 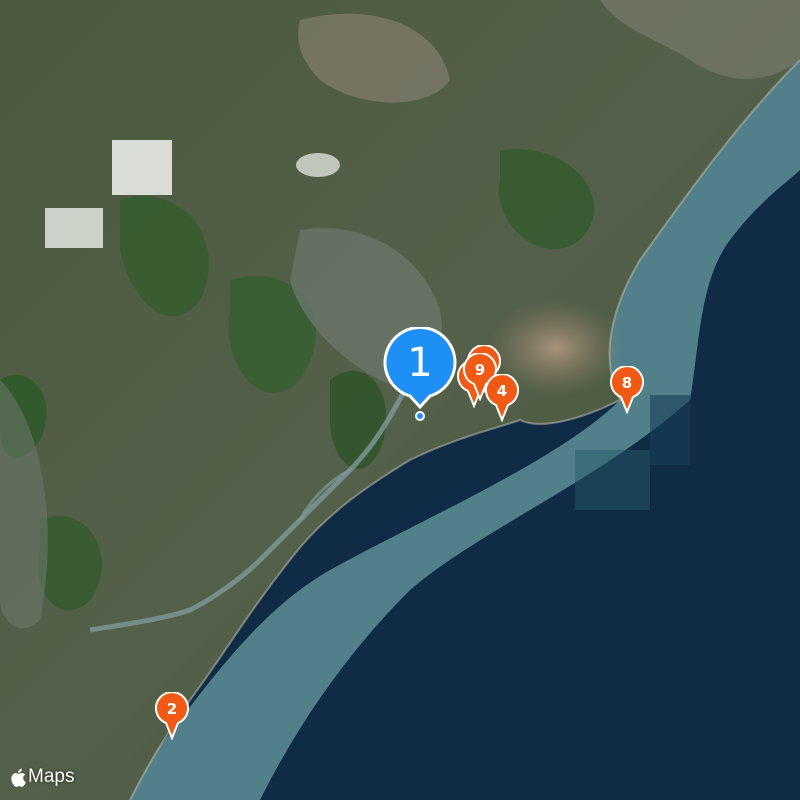 What do you see at coordinates (502, 391) in the screenshot?
I see `marker-label: 4` at bounding box center [502, 391].